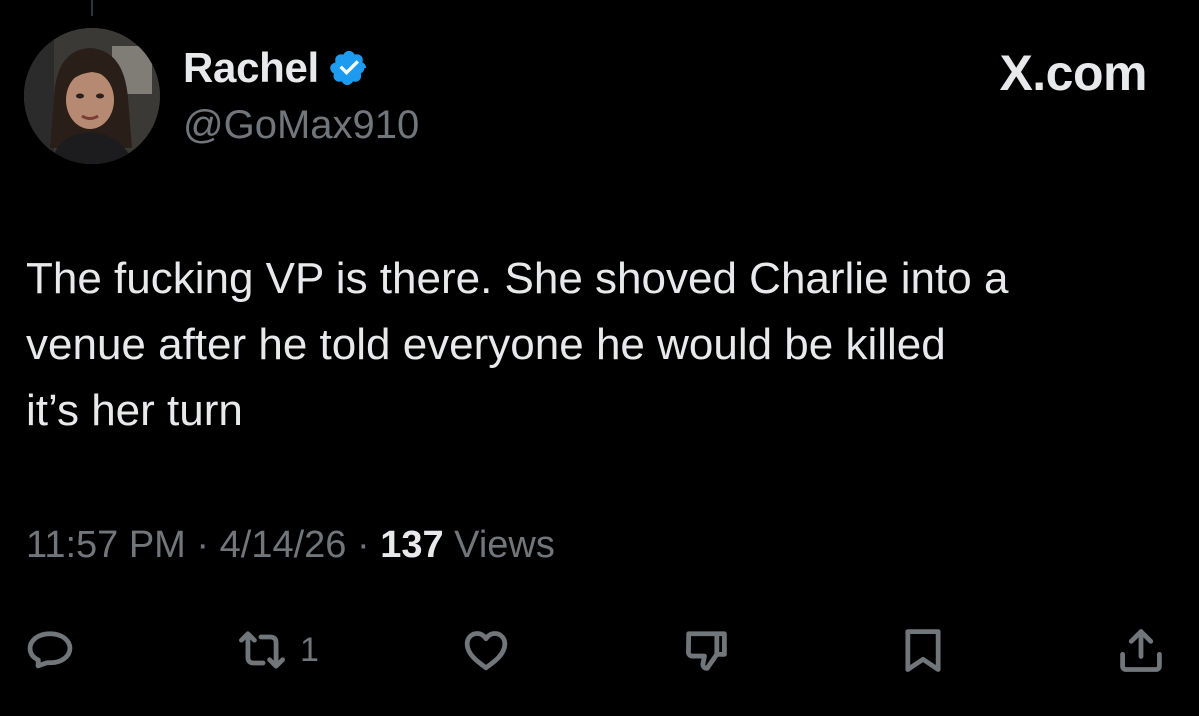  I want to click on avatar-photo, so click(92, 96).